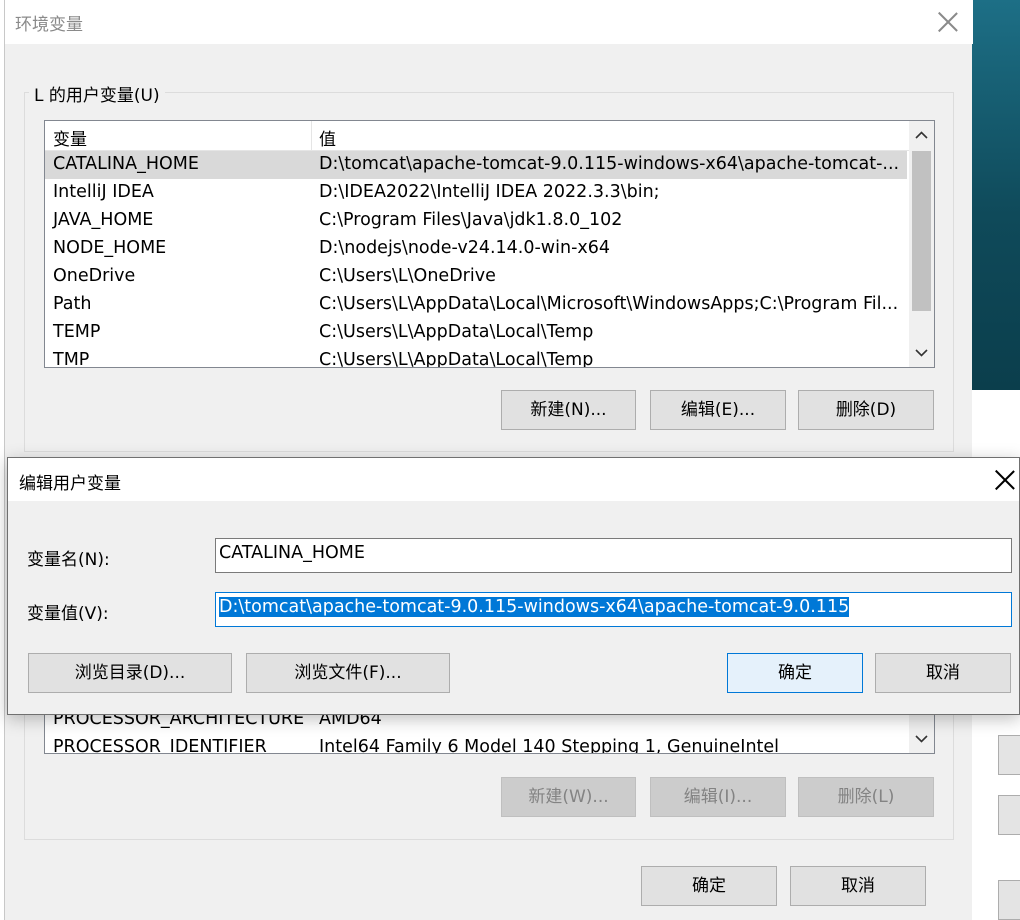  Describe the element at coordinates (996, 195) in the screenshot. I see `desktop-background` at that location.